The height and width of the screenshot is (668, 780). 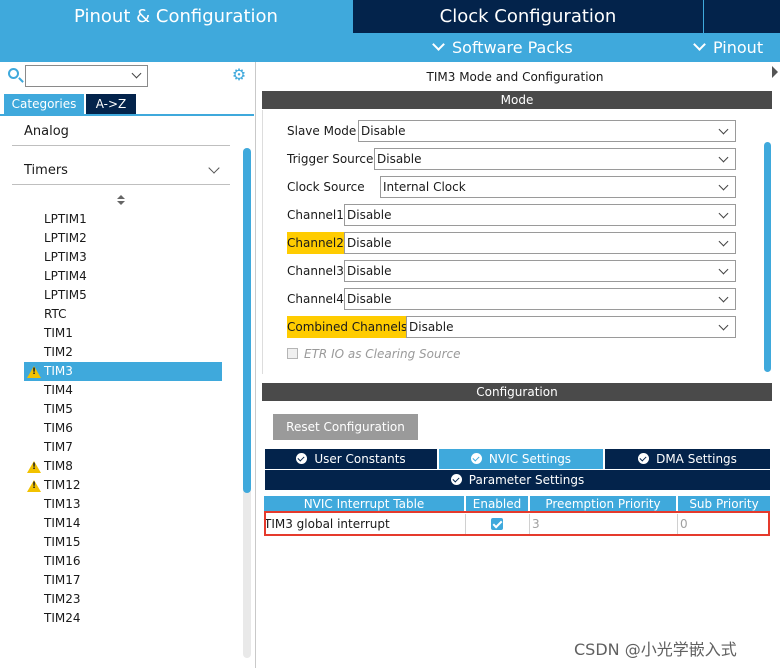 I want to click on reset-configuration-button: Reset Configuration, so click(x=345, y=427).